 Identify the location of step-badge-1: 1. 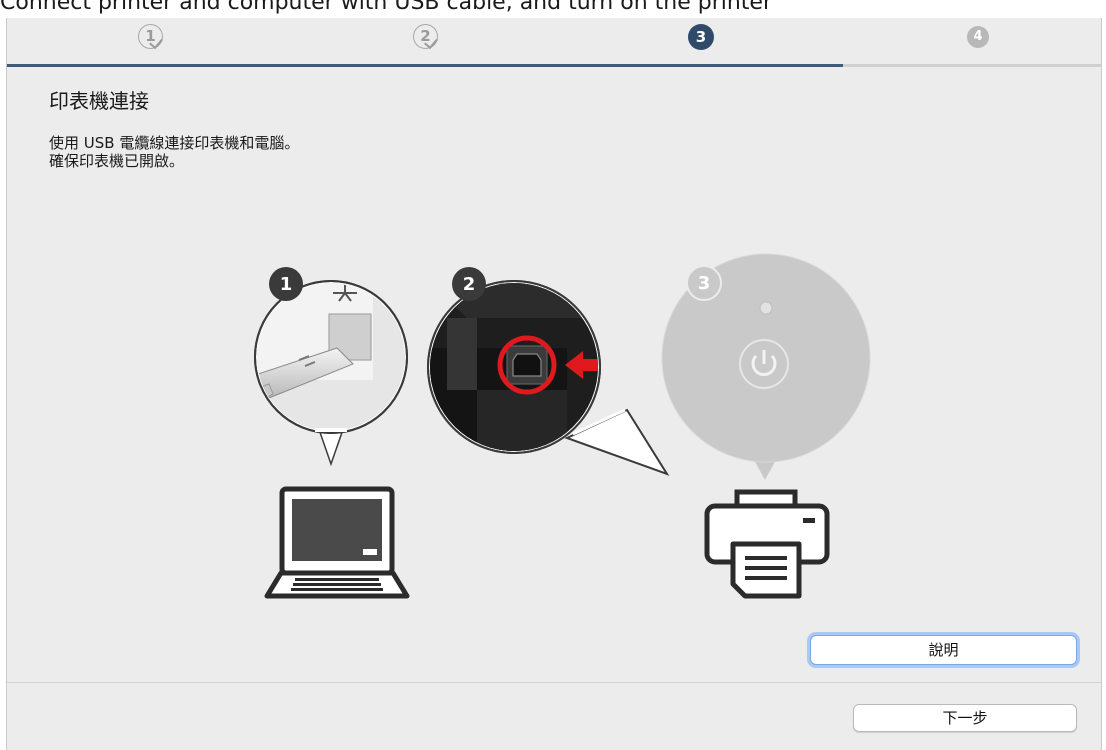
(286, 284).